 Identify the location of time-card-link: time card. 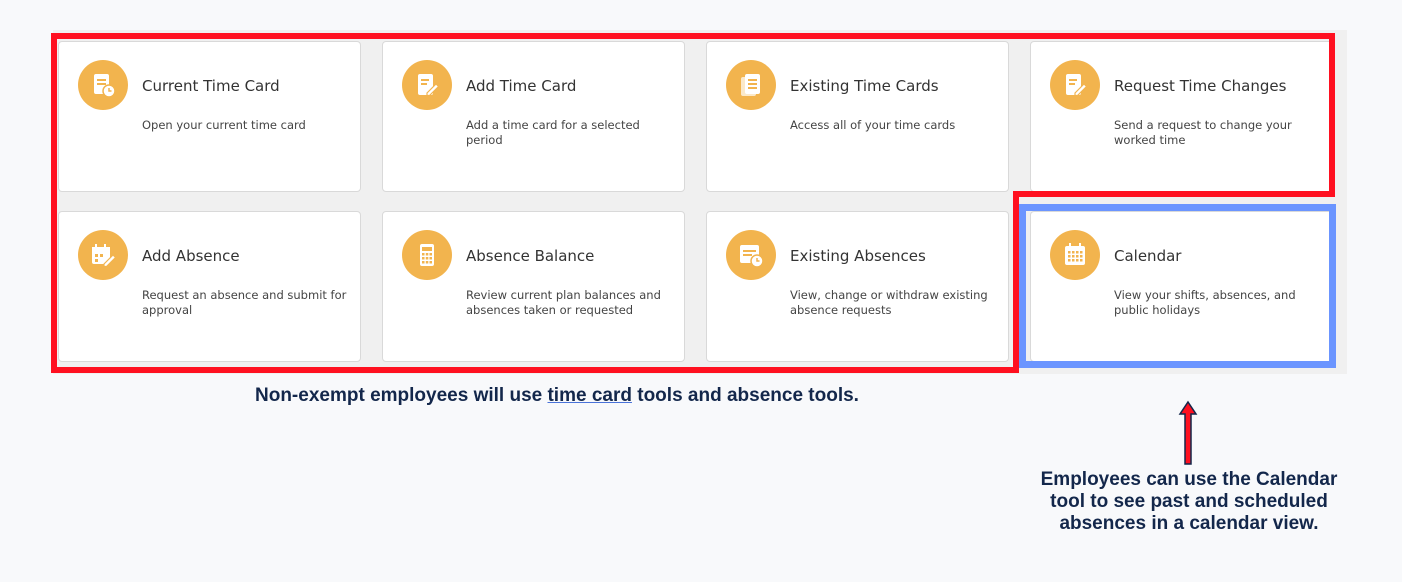
(589, 395).